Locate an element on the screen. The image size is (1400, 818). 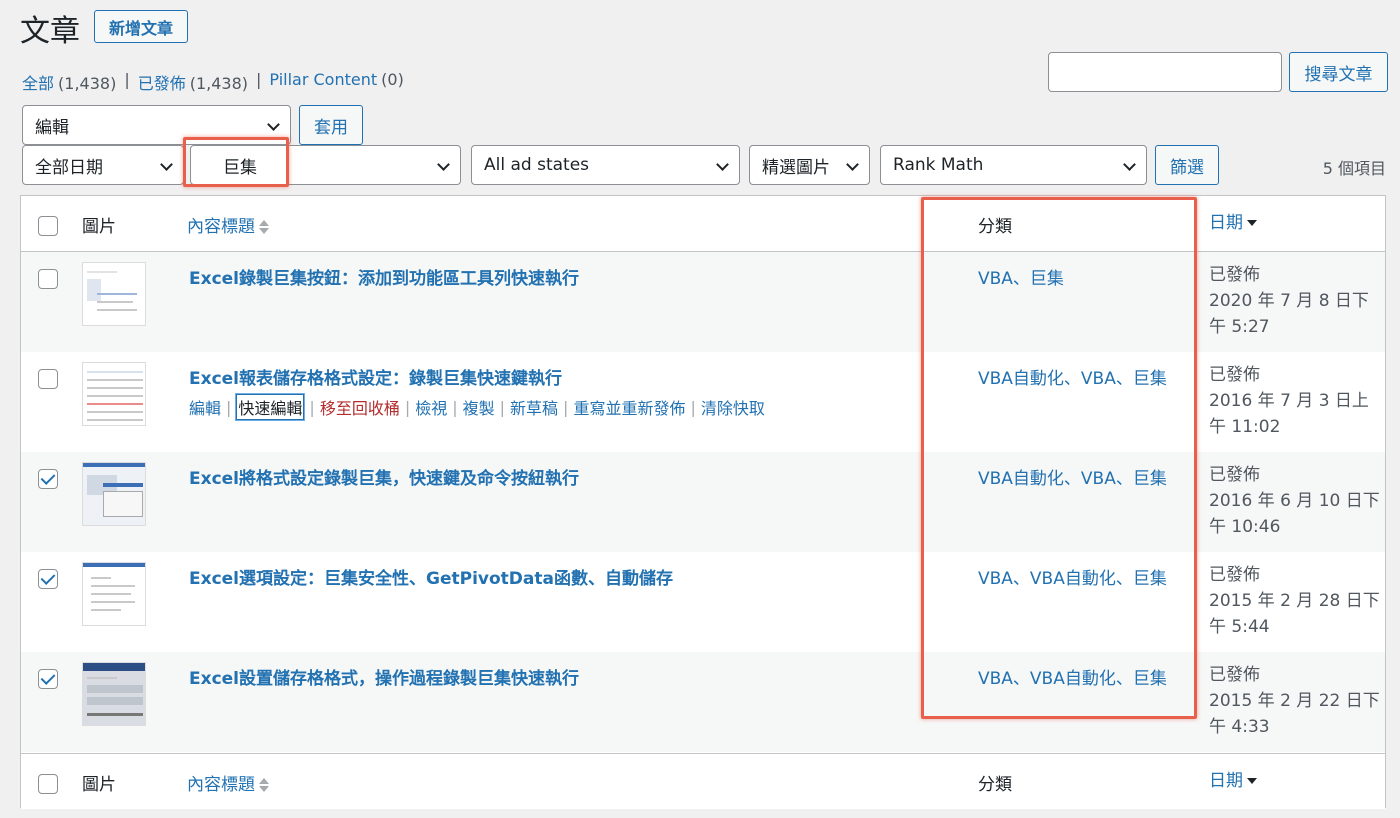
column-footer-title: 內容標題 is located at coordinates (228, 782).